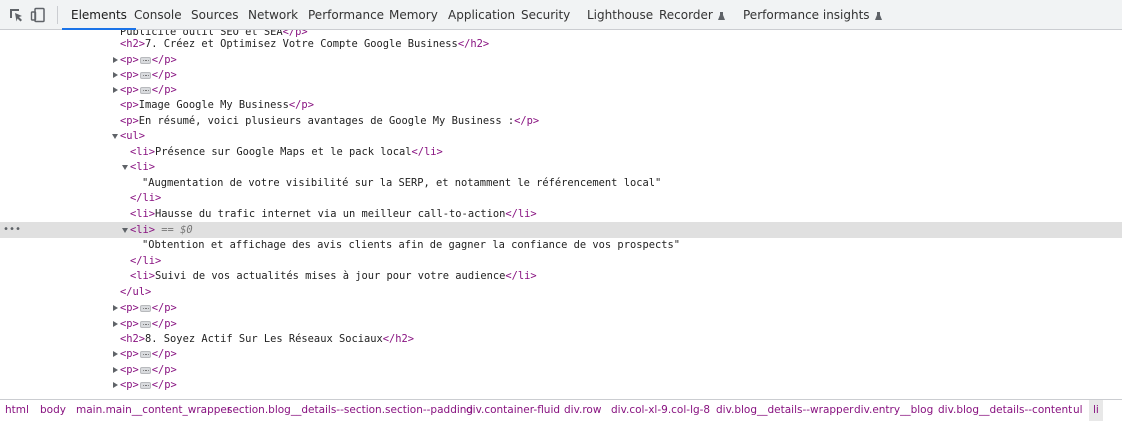 The image size is (1122, 421). Describe the element at coordinates (214, 15) in the screenshot. I see `tab-sources: Sources` at that location.